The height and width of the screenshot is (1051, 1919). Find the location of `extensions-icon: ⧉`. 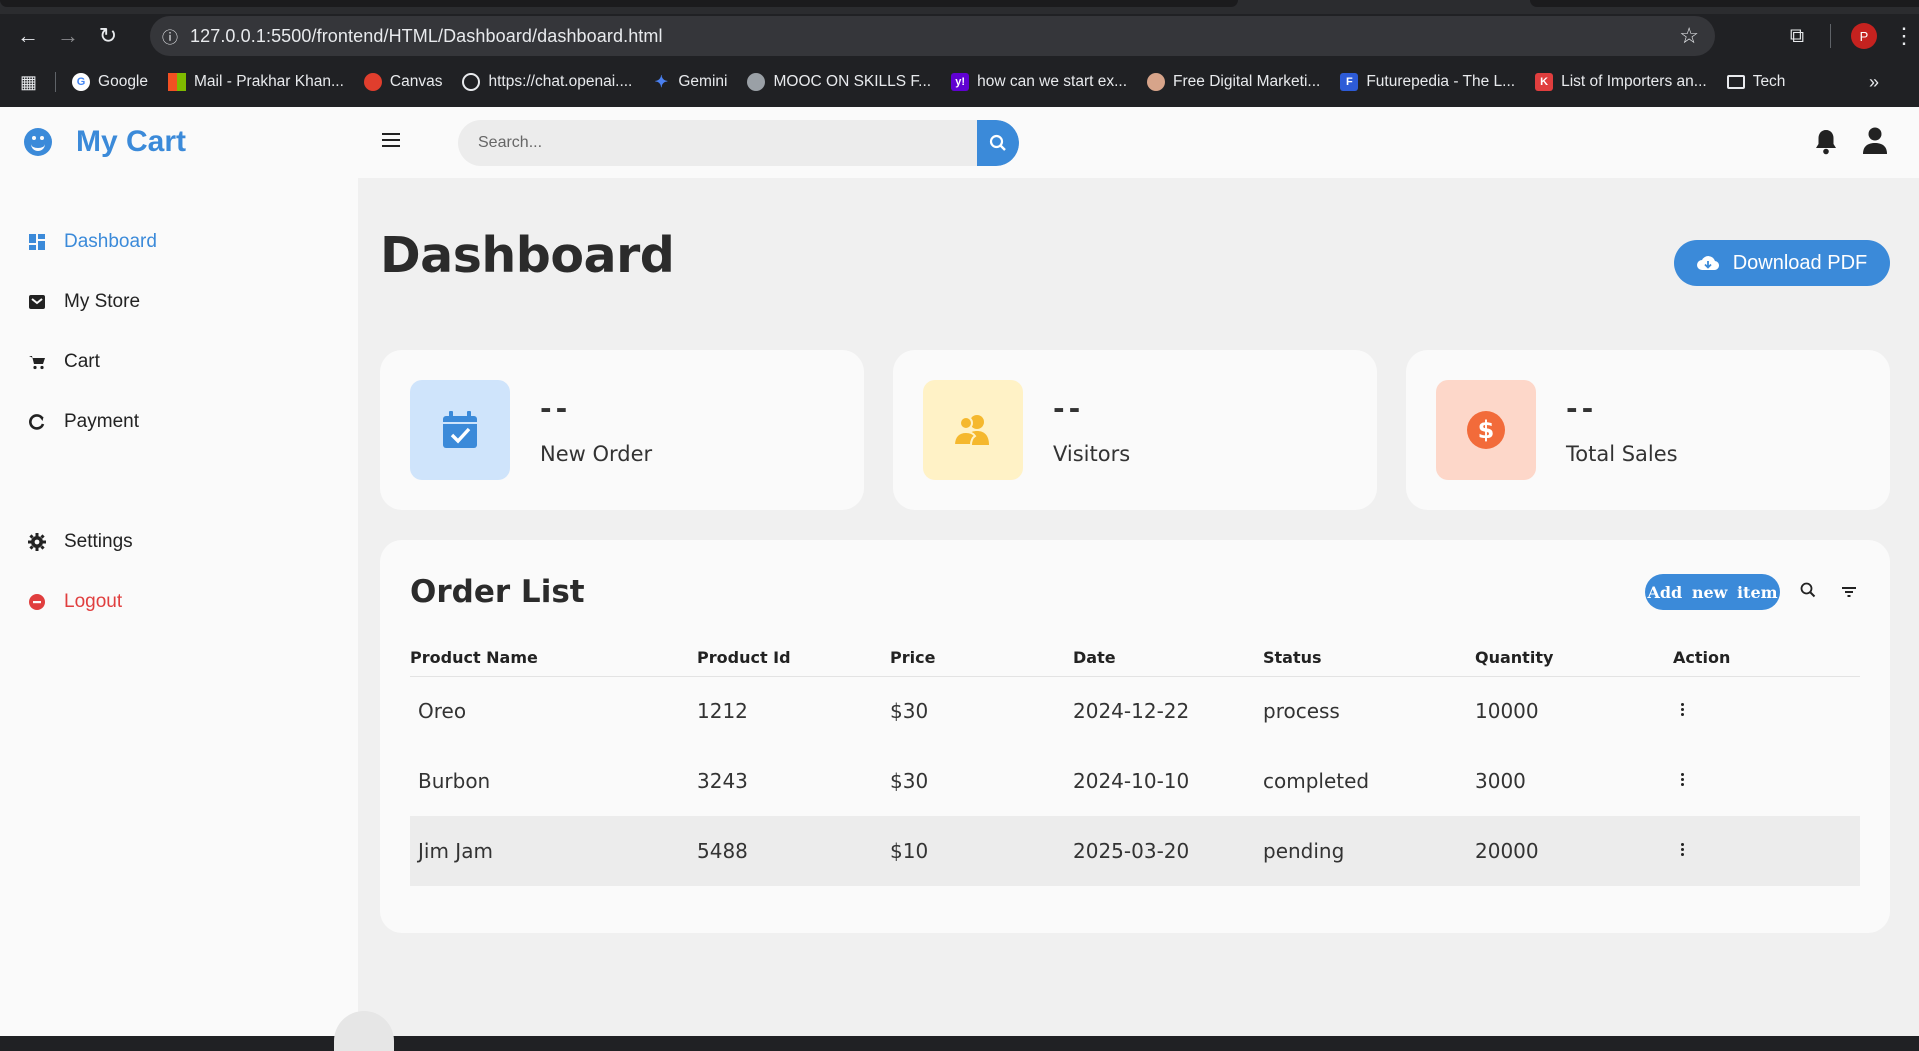

extensions-icon: ⧉ is located at coordinates (1797, 36).